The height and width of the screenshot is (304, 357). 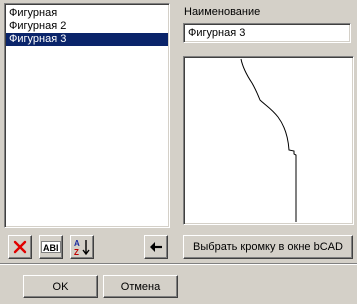 What do you see at coordinates (87, 39) in the screenshot?
I see `list-item-selected: Фигурная 3` at bounding box center [87, 39].